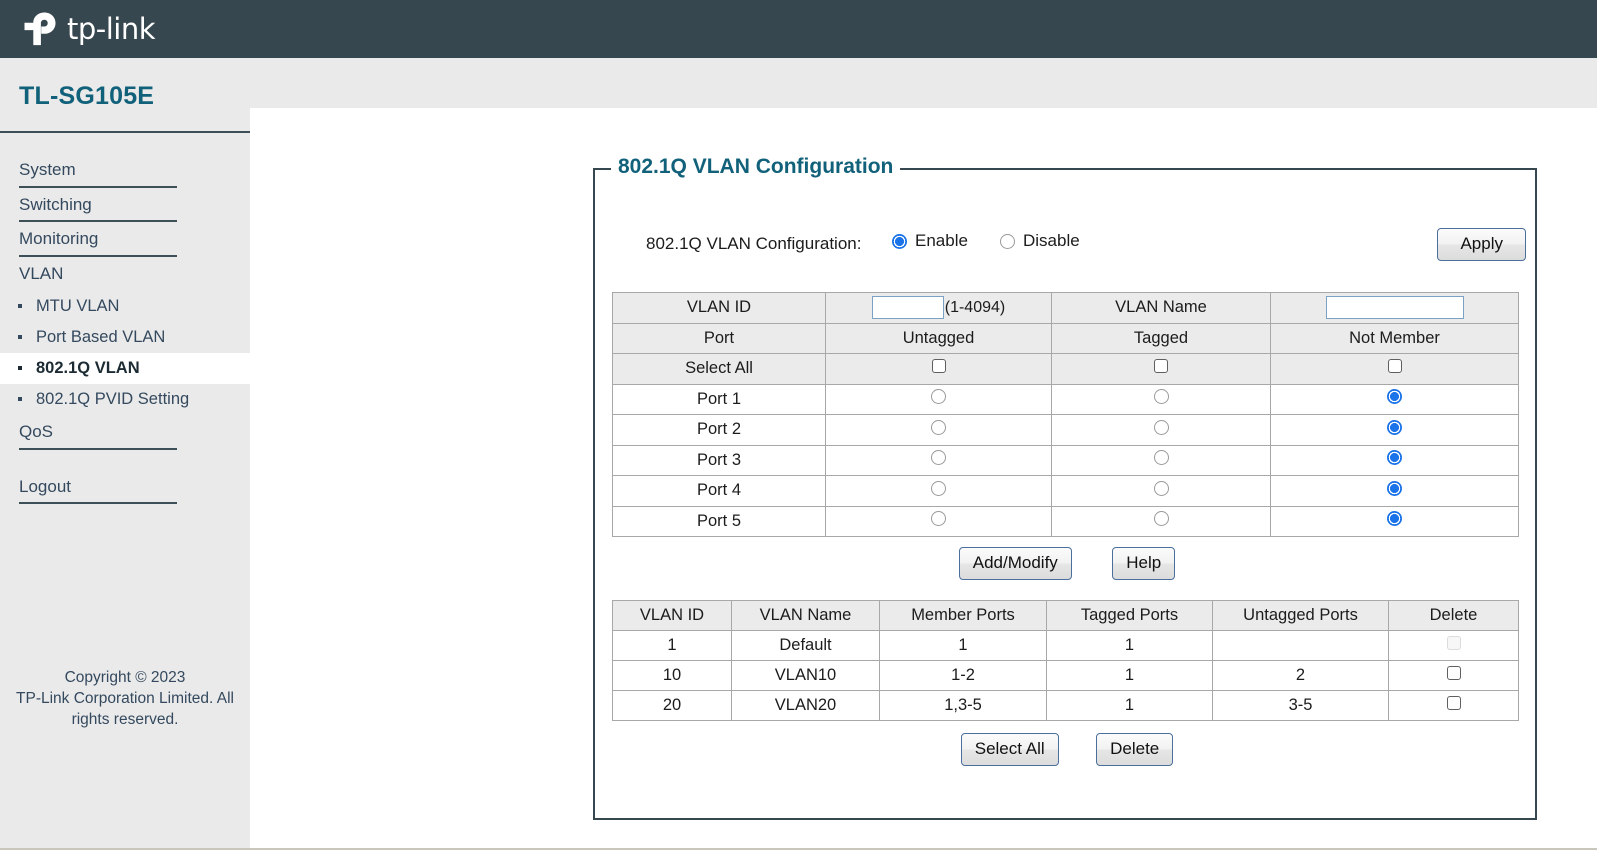  I want to click on radio-enable-icon, so click(899, 241).